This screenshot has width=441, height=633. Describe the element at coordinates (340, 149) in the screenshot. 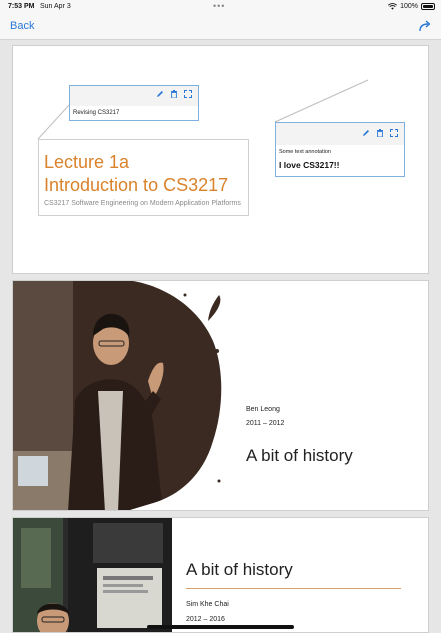

I see `annotation-box-2: Some text annotation I love CS3217!!` at that location.